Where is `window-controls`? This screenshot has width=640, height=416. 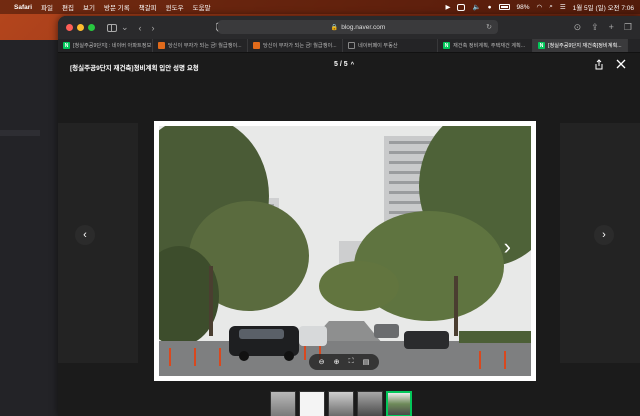 window-controls is located at coordinates (80, 27).